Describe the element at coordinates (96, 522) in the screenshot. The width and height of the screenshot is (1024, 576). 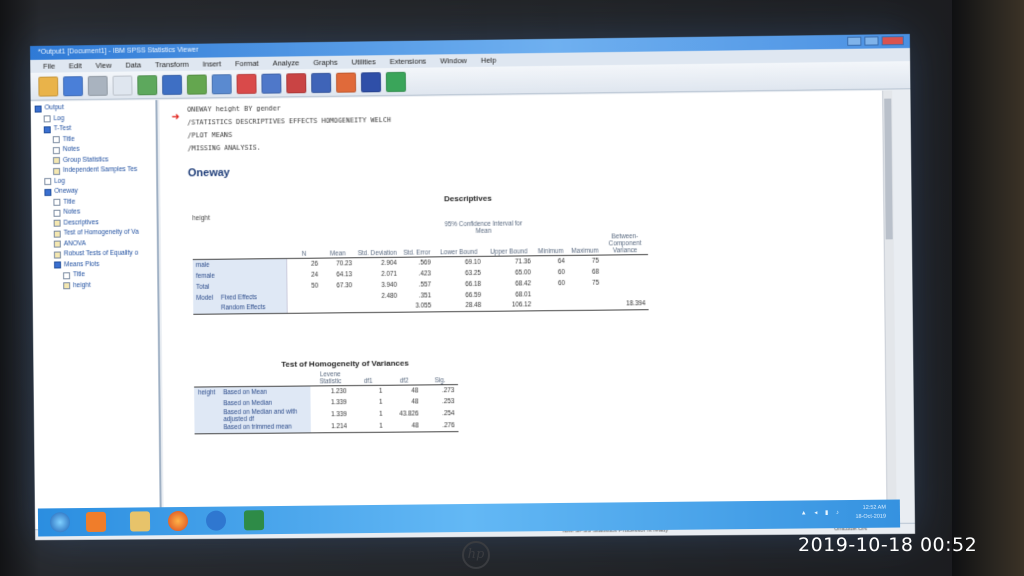
I see `media-player-icon` at that location.